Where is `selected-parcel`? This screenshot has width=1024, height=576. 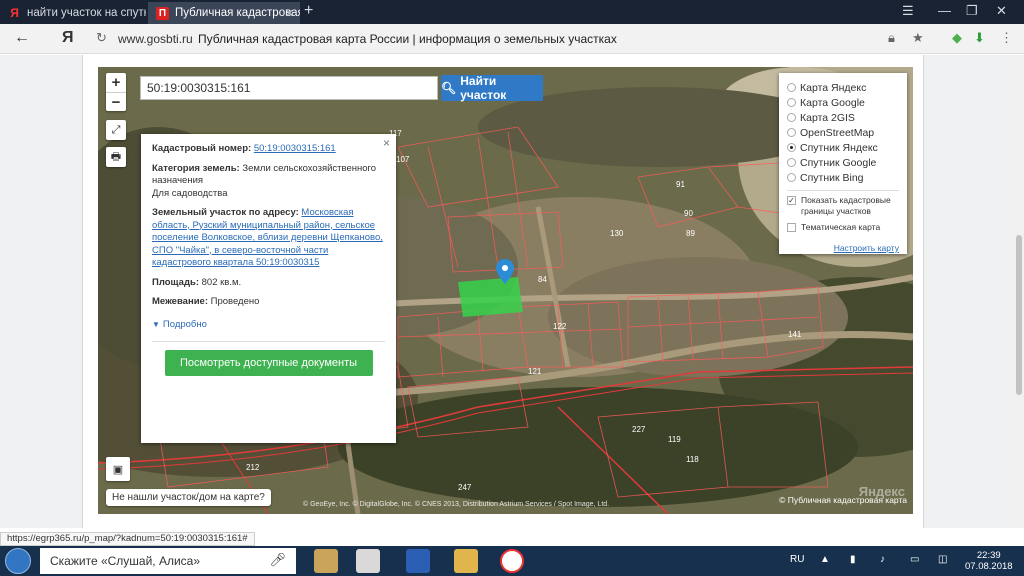
selected-parcel is located at coordinates (490, 297).